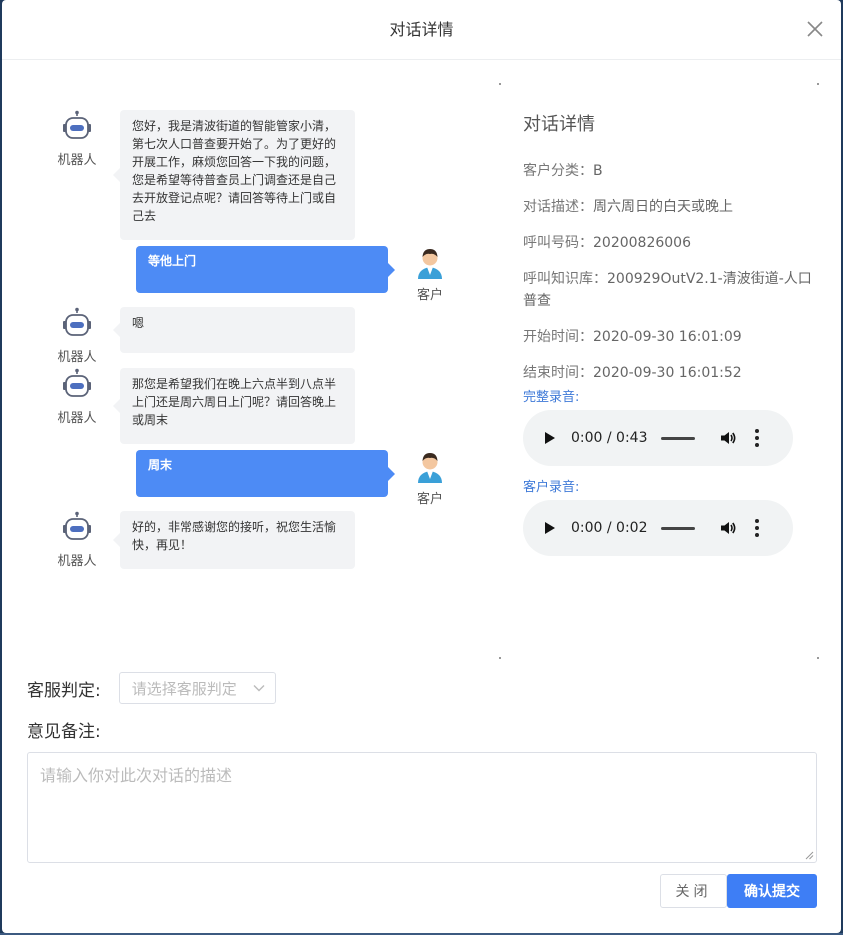 Image resolution: width=843 pixels, height=935 pixels. I want to click on full-recording-player: 0:00 / 0:43, so click(658, 438).